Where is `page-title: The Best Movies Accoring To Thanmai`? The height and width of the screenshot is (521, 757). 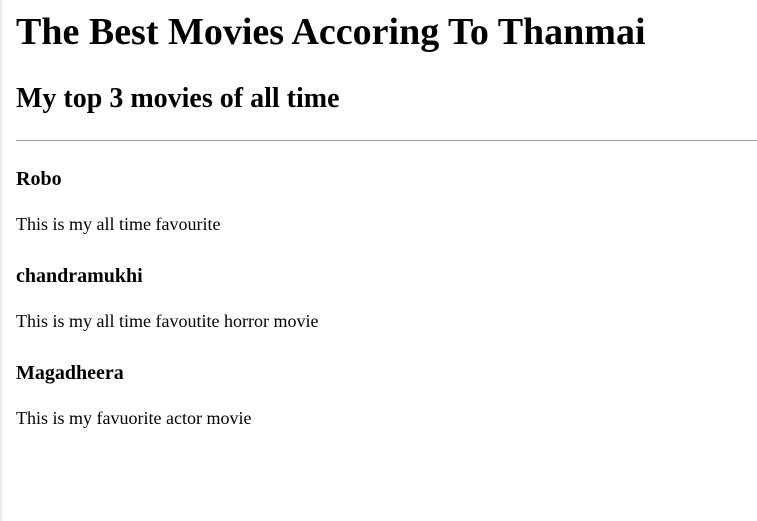 page-title: The Best Movies Accoring To Thanmai is located at coordinates (331, 32).